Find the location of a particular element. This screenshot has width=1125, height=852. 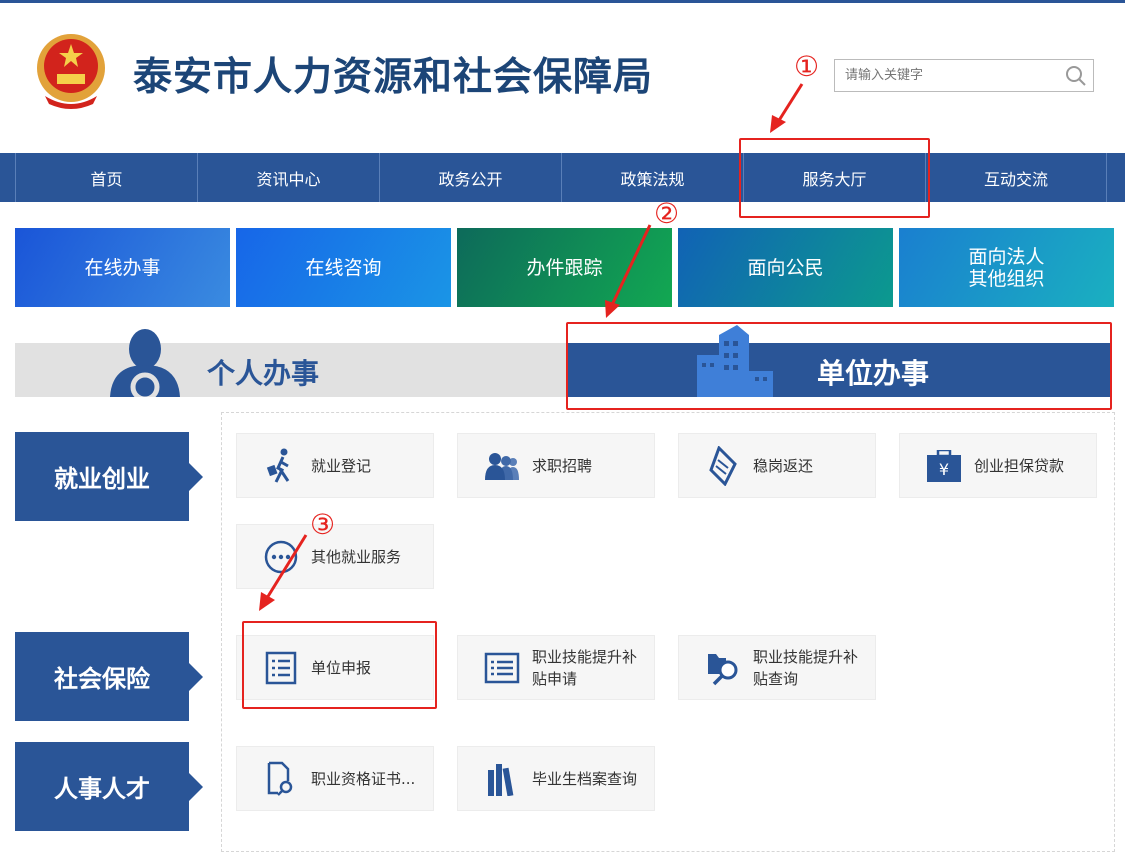

arrow-3-icon is located at coordinates (286, 566).